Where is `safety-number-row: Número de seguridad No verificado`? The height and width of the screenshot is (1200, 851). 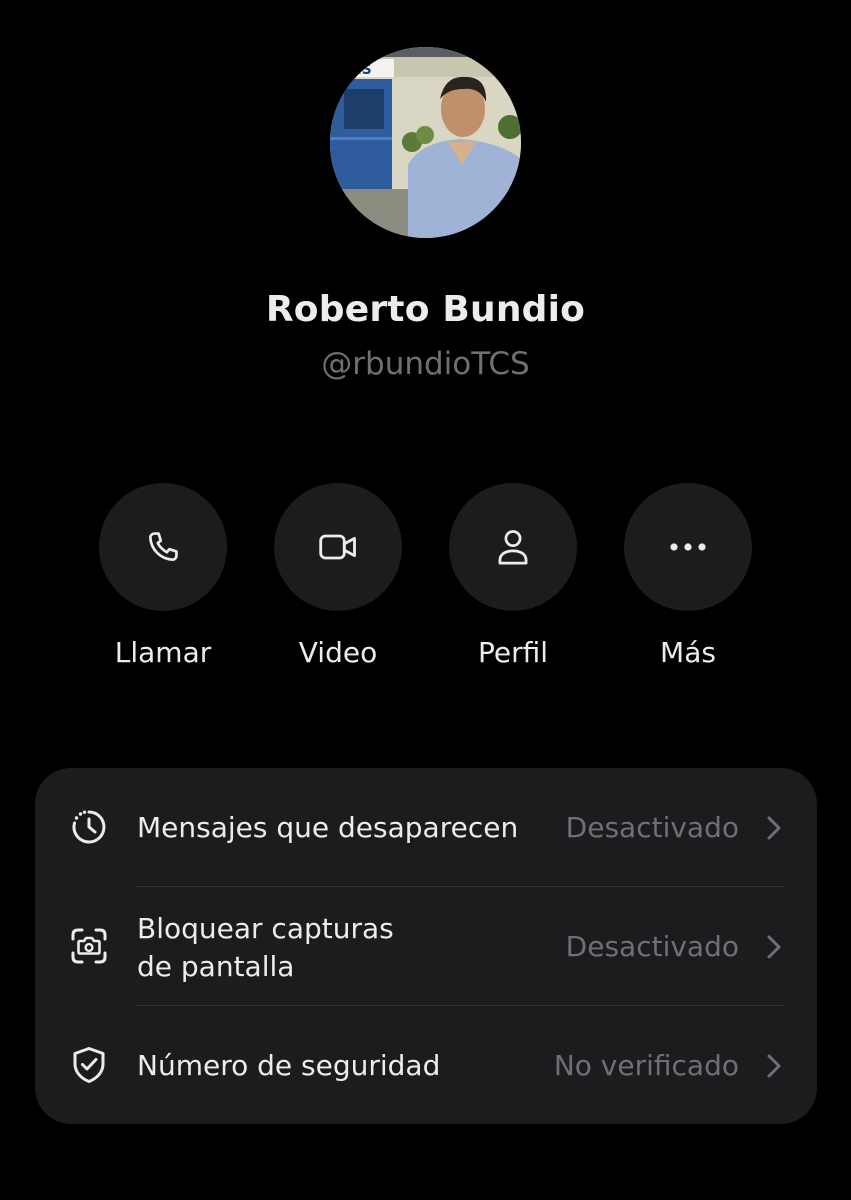
safety-number-row: Número de seguridad No verificado is located at coordinates (426, 1065).